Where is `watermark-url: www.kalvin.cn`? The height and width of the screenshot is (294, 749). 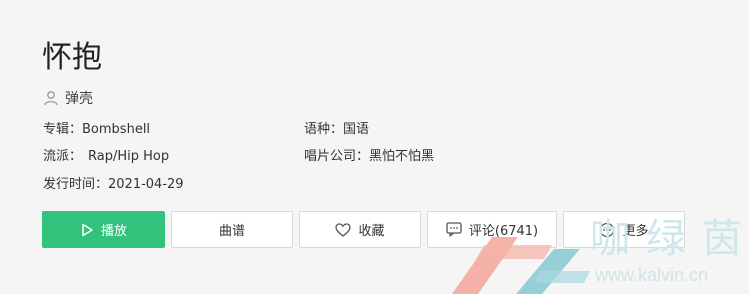
watermark-url: www.kalvin.cn is located at coordinates (652, 275).